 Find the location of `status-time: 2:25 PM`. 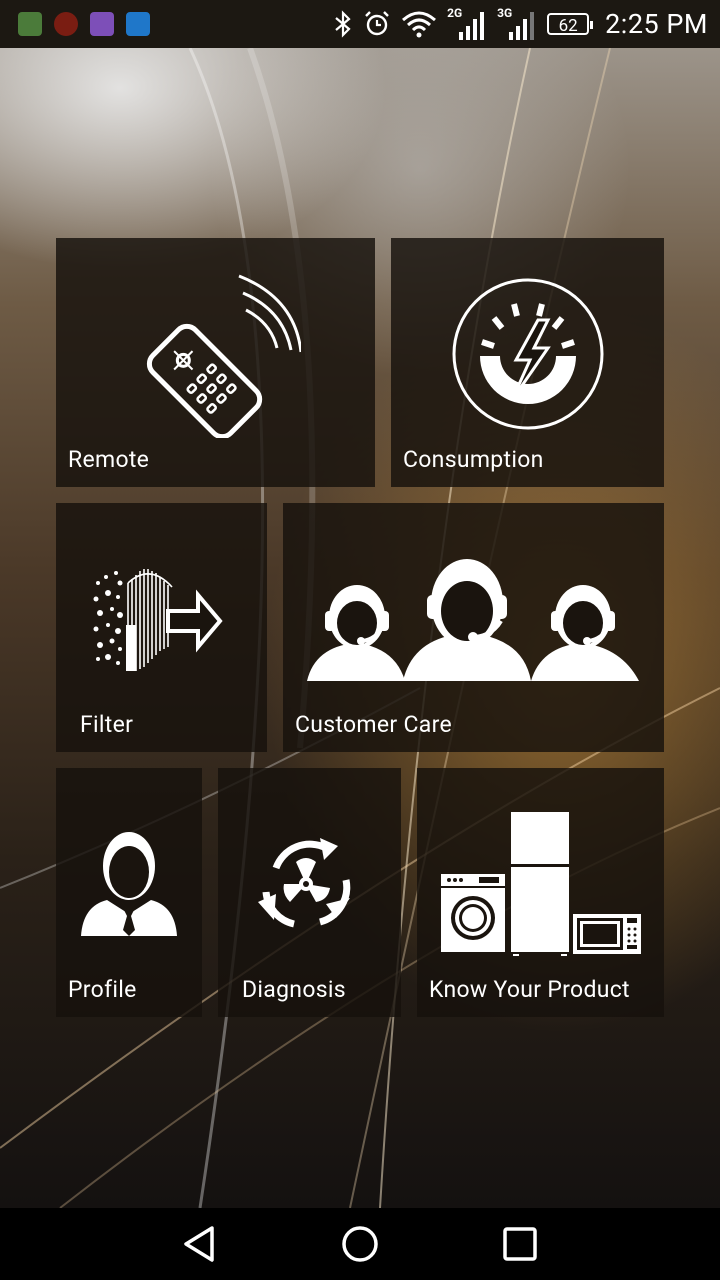

status-time: 2:25 PM is located at coordinates (656, 24).